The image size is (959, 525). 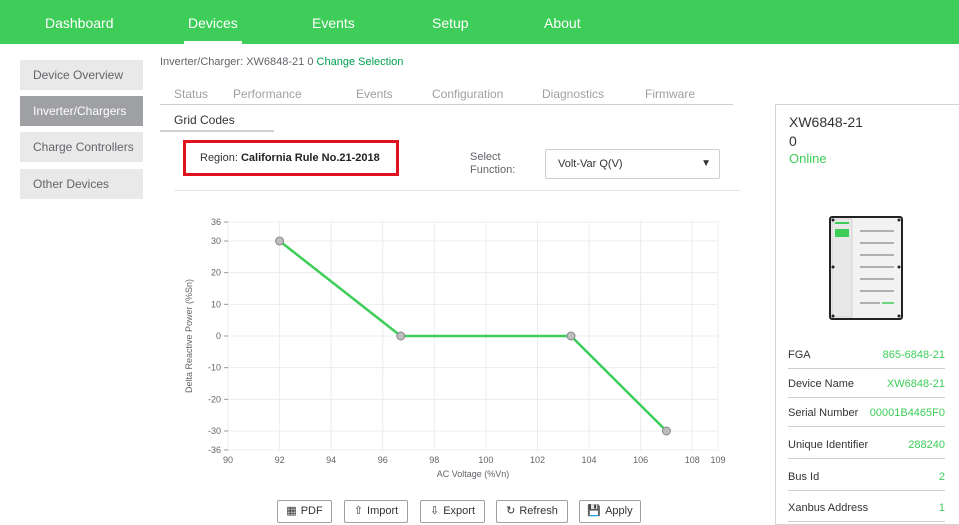 I want to click on x-tick-label: 109, so click(x=717, y=460).